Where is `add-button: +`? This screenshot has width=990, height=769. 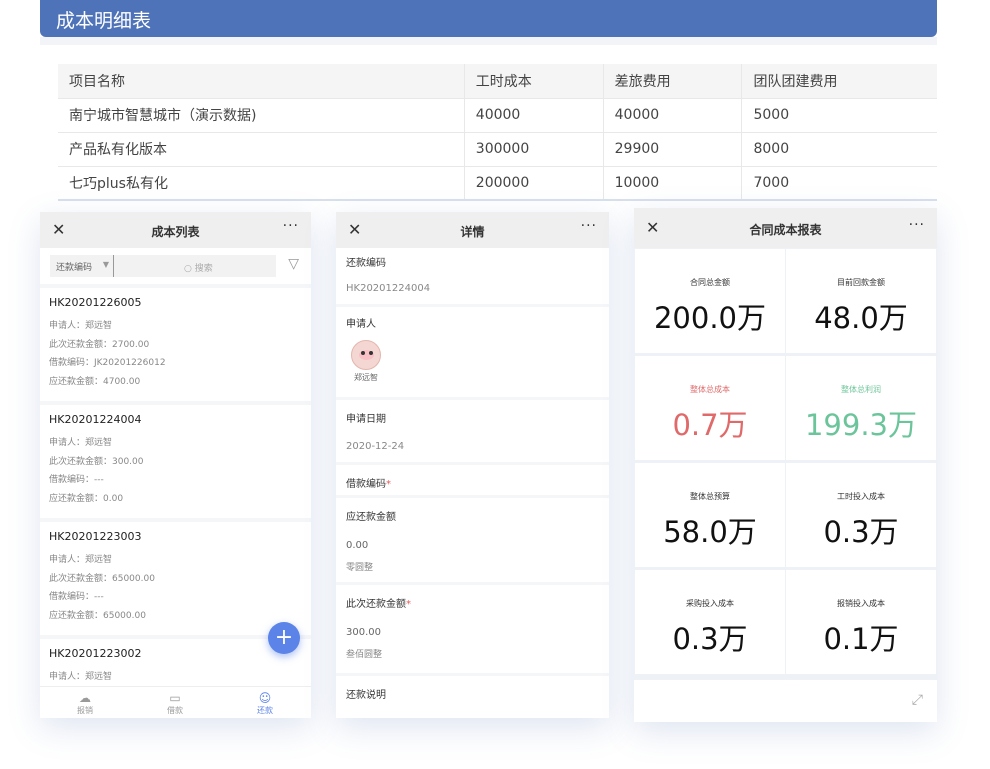
add-button: + is located at coordinates (284, 638).